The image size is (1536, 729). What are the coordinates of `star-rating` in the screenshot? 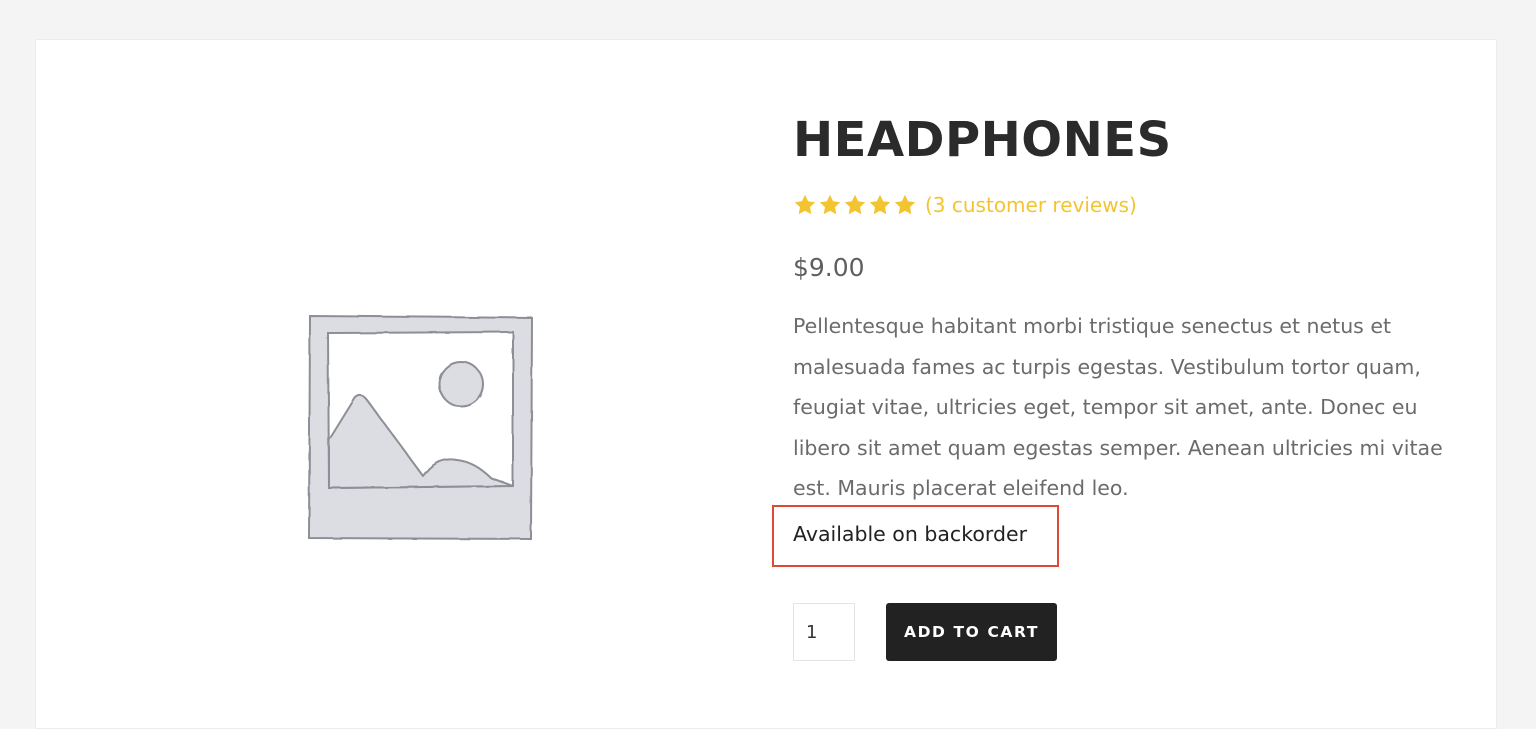 It's located at (855, 205).